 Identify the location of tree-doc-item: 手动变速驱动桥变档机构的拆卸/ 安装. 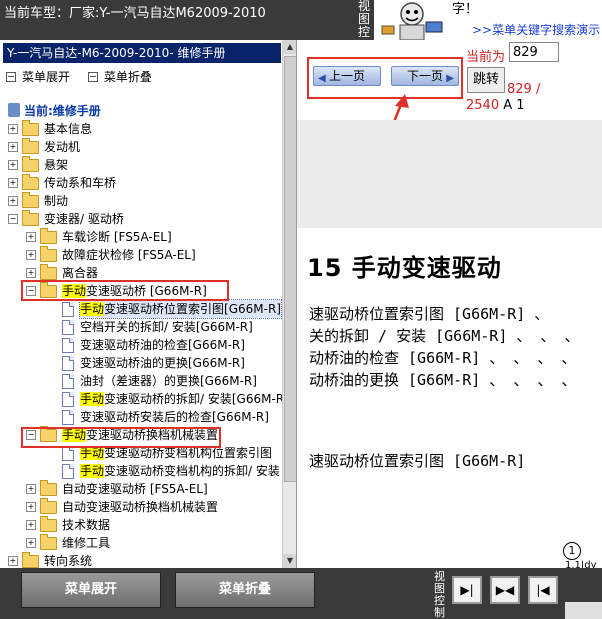
(141, 471).